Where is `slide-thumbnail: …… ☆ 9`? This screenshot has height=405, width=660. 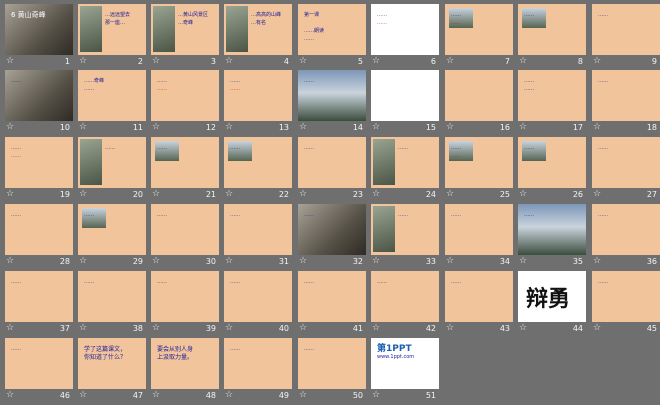
slide-thumbnail: …… ☆ 9 is located at coordinates (625, 37).